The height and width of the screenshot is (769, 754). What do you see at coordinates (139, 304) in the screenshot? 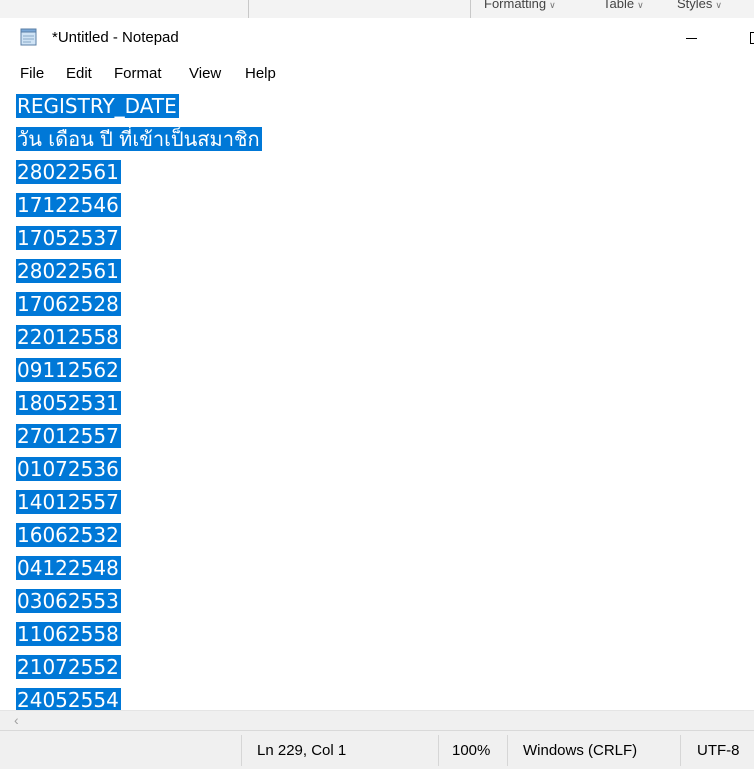
I see `text-line: 17062528` at bounding box center [139, 304].